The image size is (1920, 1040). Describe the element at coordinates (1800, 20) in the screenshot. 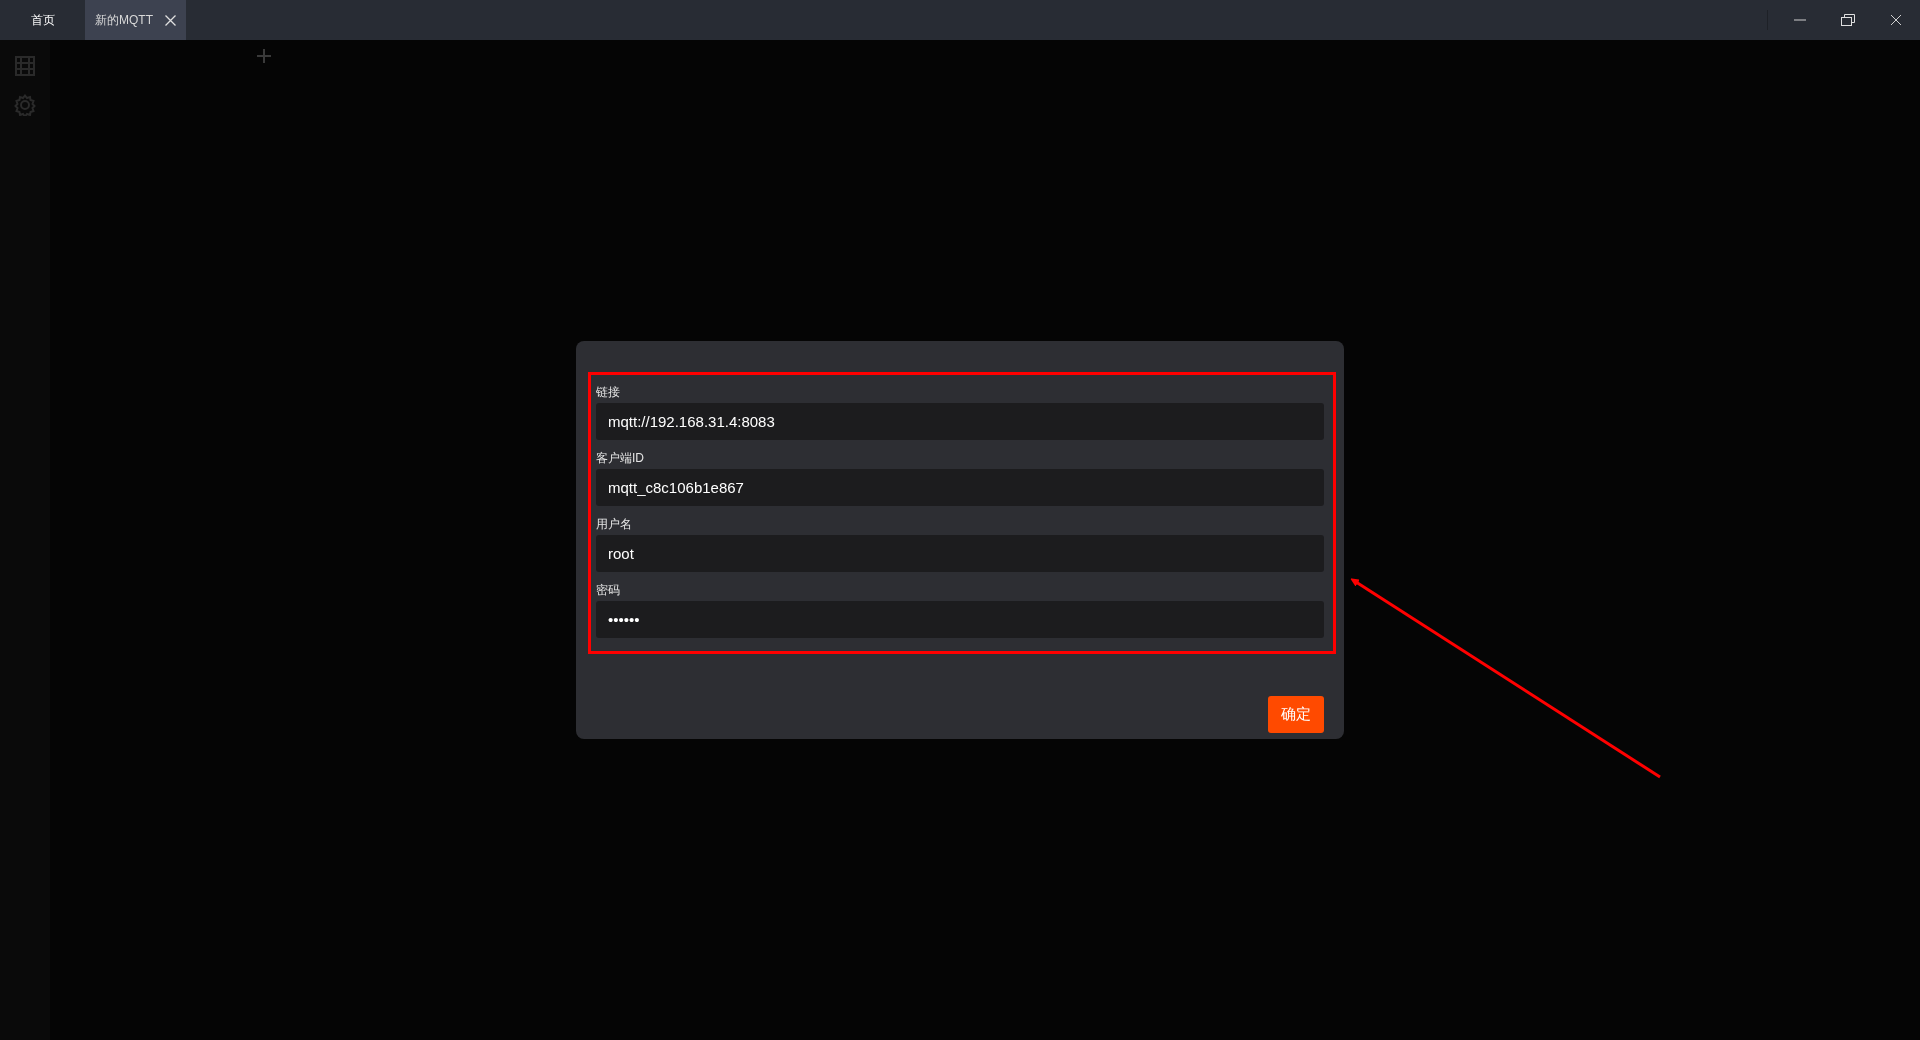

I see `minimize-icon` at that location.